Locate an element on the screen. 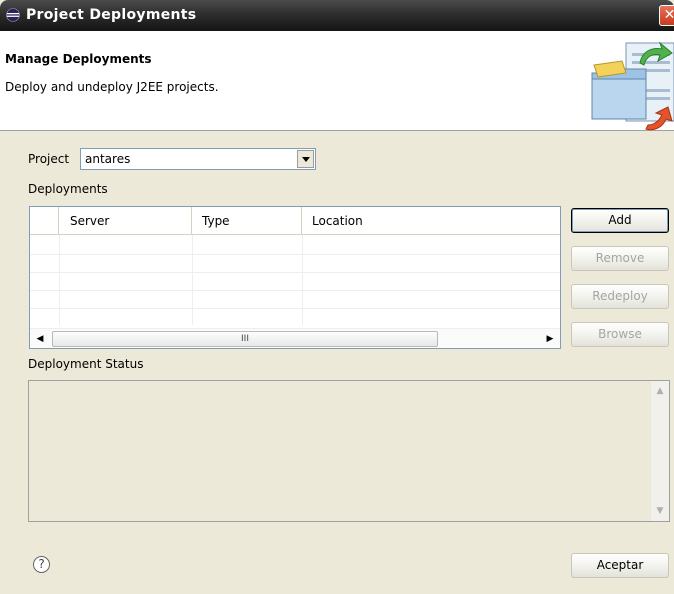  deploy-folders-icon is located at coordinates (632, 86).